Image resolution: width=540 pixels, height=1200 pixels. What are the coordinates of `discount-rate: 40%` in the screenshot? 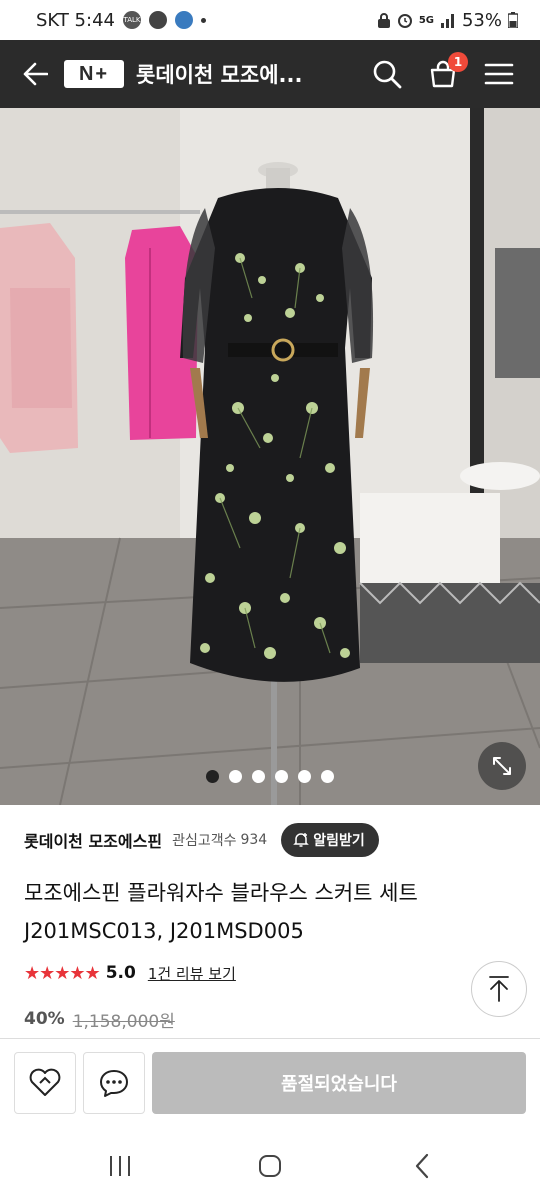 It's located at (44, 1019).